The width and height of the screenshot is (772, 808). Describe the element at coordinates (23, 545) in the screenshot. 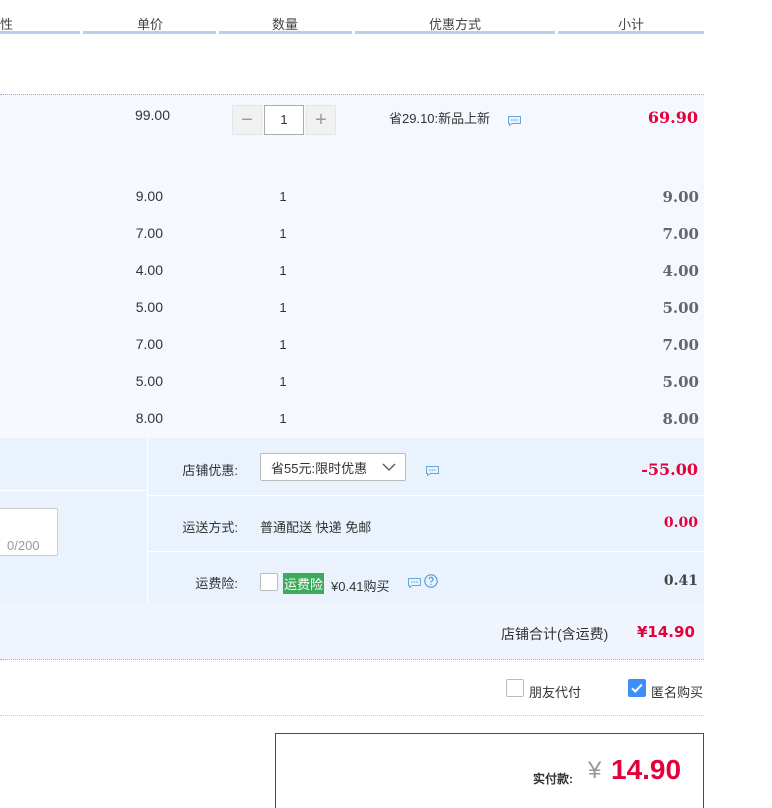

I see `message-char-counter: 0/200` at that location.